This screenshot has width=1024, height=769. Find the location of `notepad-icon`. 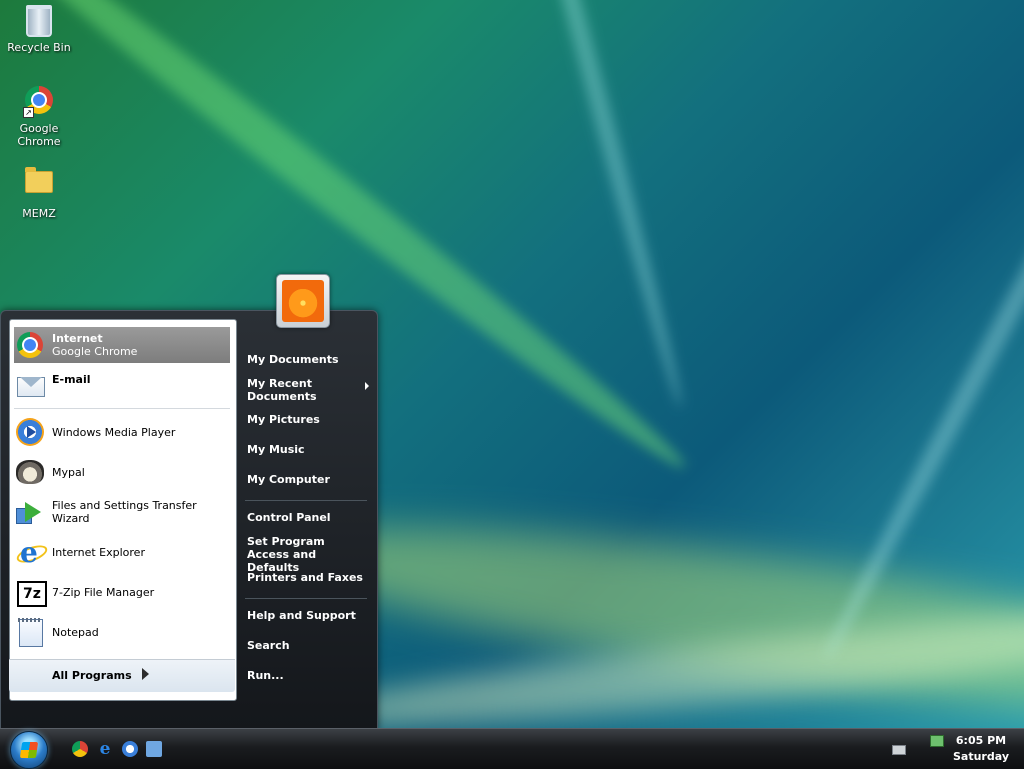

notepad-icon is located at coordinates (30, 632).